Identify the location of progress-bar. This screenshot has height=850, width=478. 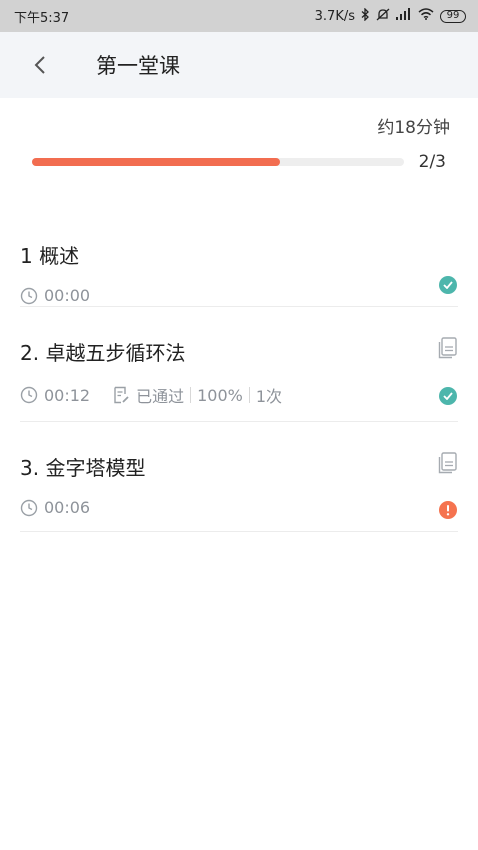
(218, 162).